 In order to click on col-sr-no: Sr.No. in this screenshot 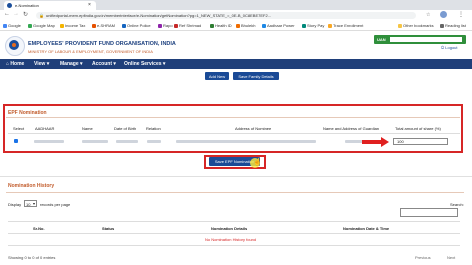, I will do `click(39, 228)`.